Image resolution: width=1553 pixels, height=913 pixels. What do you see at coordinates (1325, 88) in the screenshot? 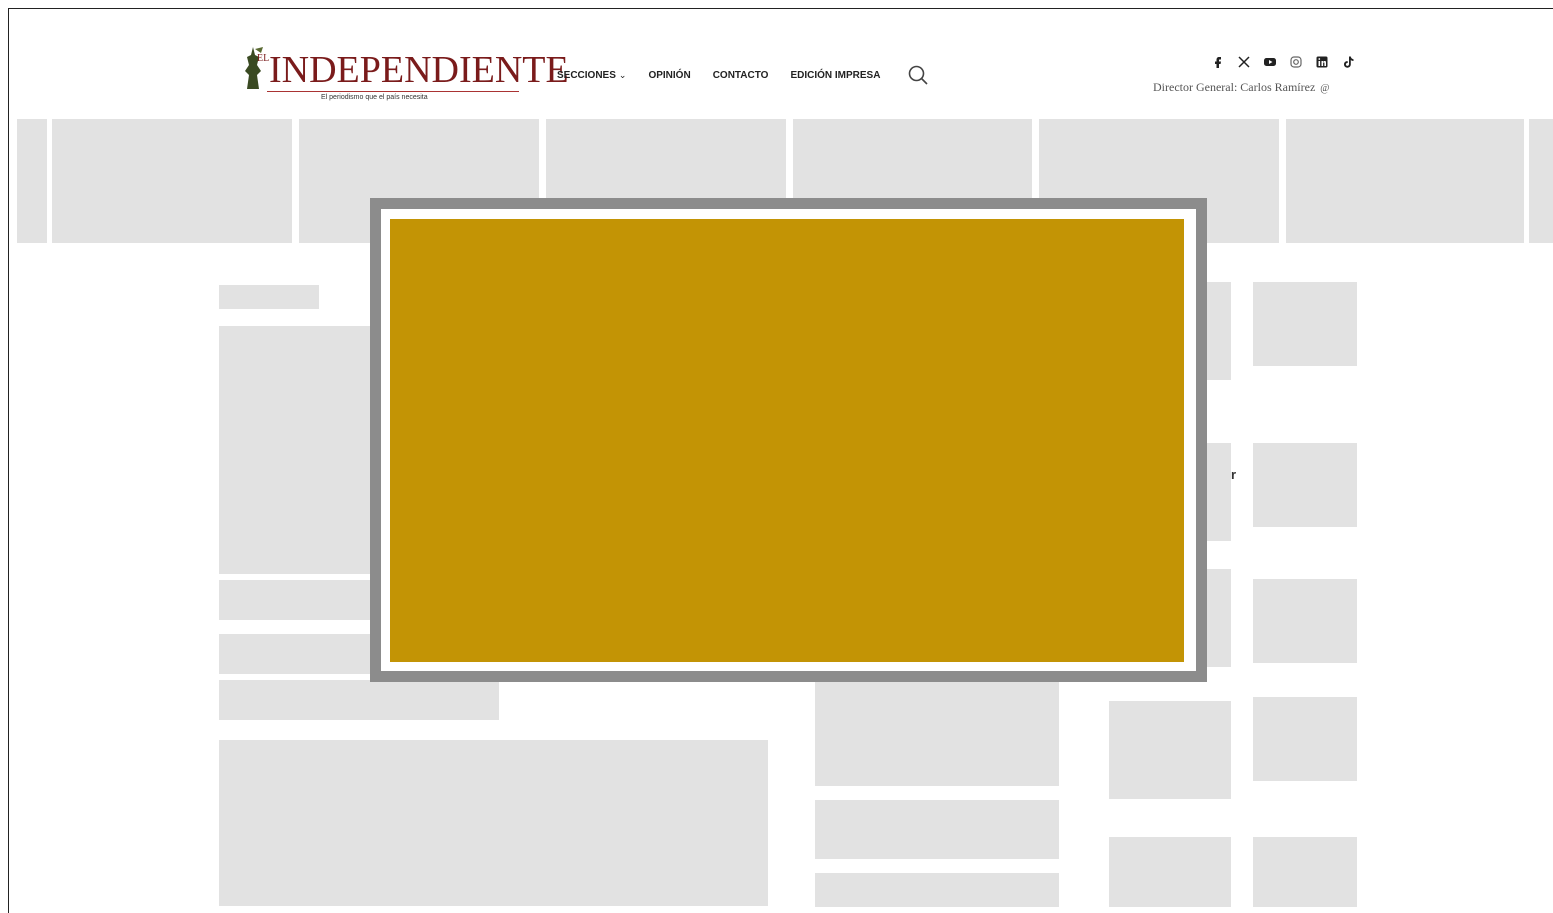
I see `at-icon: @` at bounding box center [1325, 88].